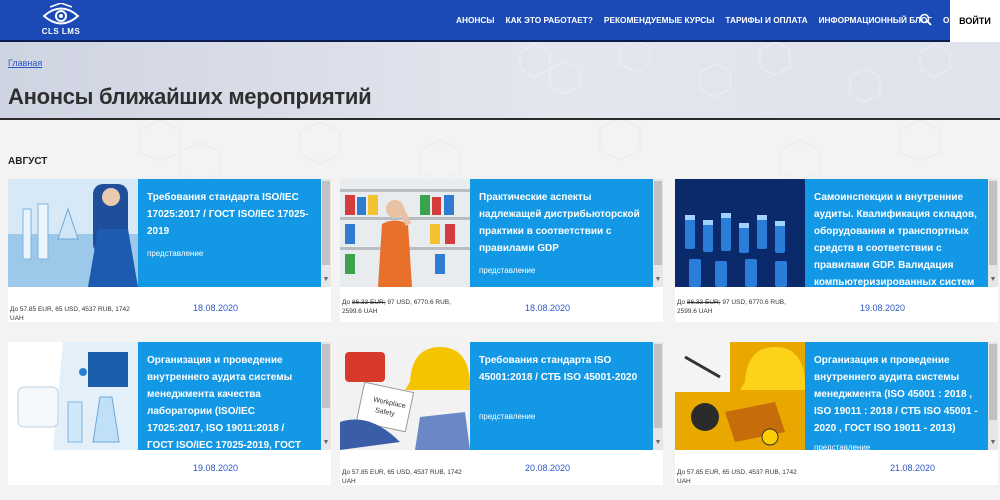  What do you see at coordinates (405, 233) in the screenshot?
I see `event-image-pharmacy` at bounding box center [405, 233].